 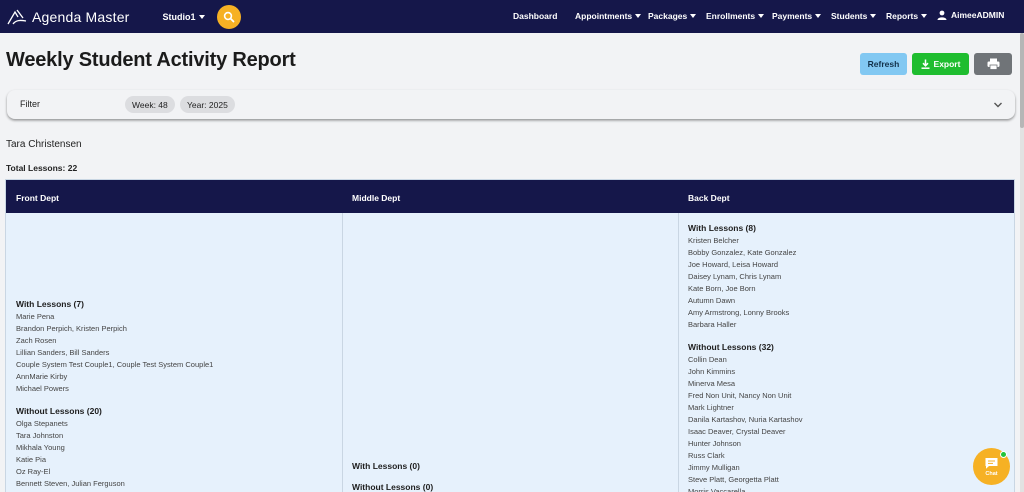 What do you see at coordinates (604, 16) in the screenshot?
I see `nav-label: Appointments` at bounding box center [604, 16].